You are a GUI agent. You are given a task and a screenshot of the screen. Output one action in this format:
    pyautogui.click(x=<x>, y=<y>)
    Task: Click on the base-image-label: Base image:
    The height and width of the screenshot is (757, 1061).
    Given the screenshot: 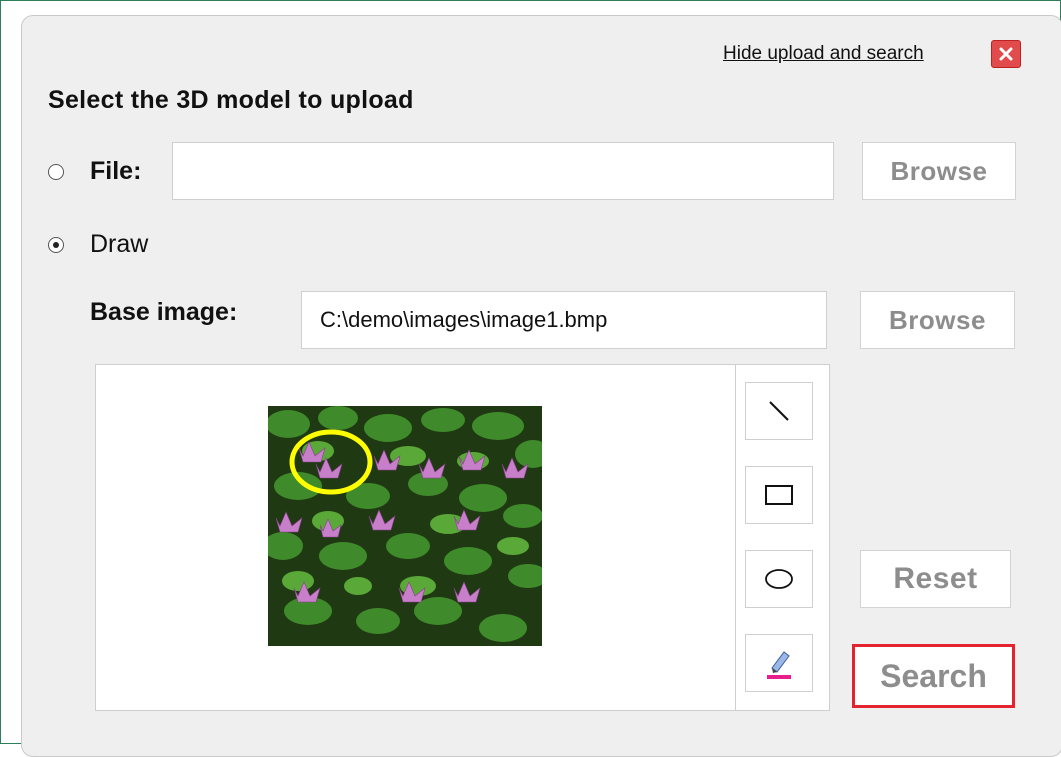 What is the action you would take?
    pyautogui.click(x=164, y=312)
    